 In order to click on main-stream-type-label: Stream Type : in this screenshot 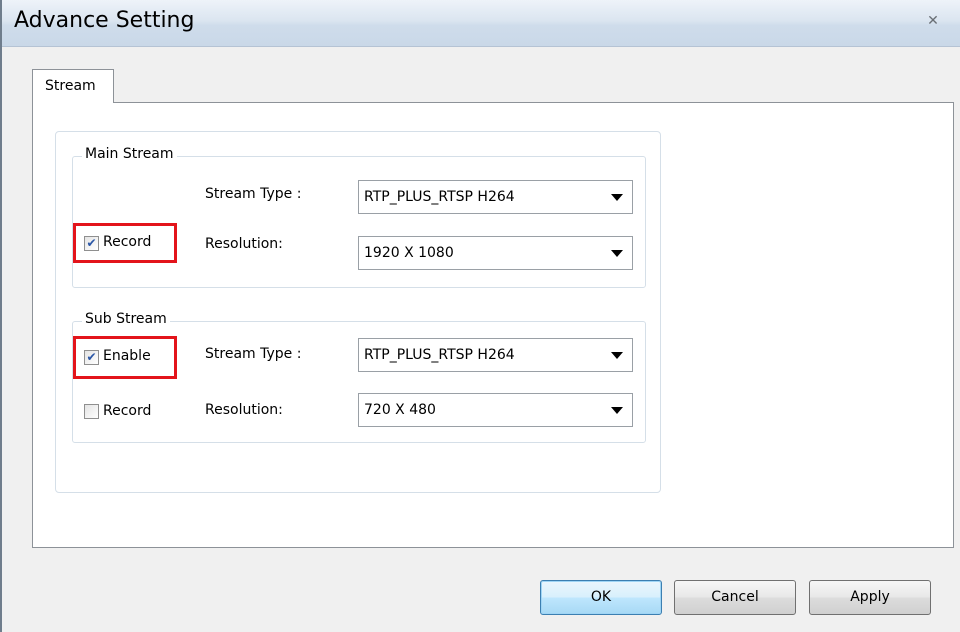, I will do `click(253, 194)`.